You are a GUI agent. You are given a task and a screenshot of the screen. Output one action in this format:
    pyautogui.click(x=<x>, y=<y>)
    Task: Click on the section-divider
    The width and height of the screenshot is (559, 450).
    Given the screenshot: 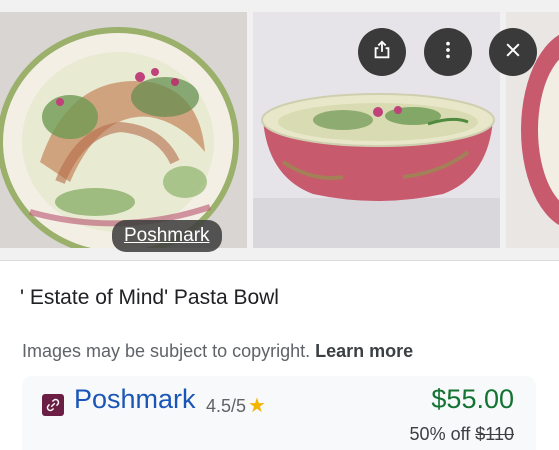 What is the action you would take?
    pyautogui.click(x=279, y=260)
    